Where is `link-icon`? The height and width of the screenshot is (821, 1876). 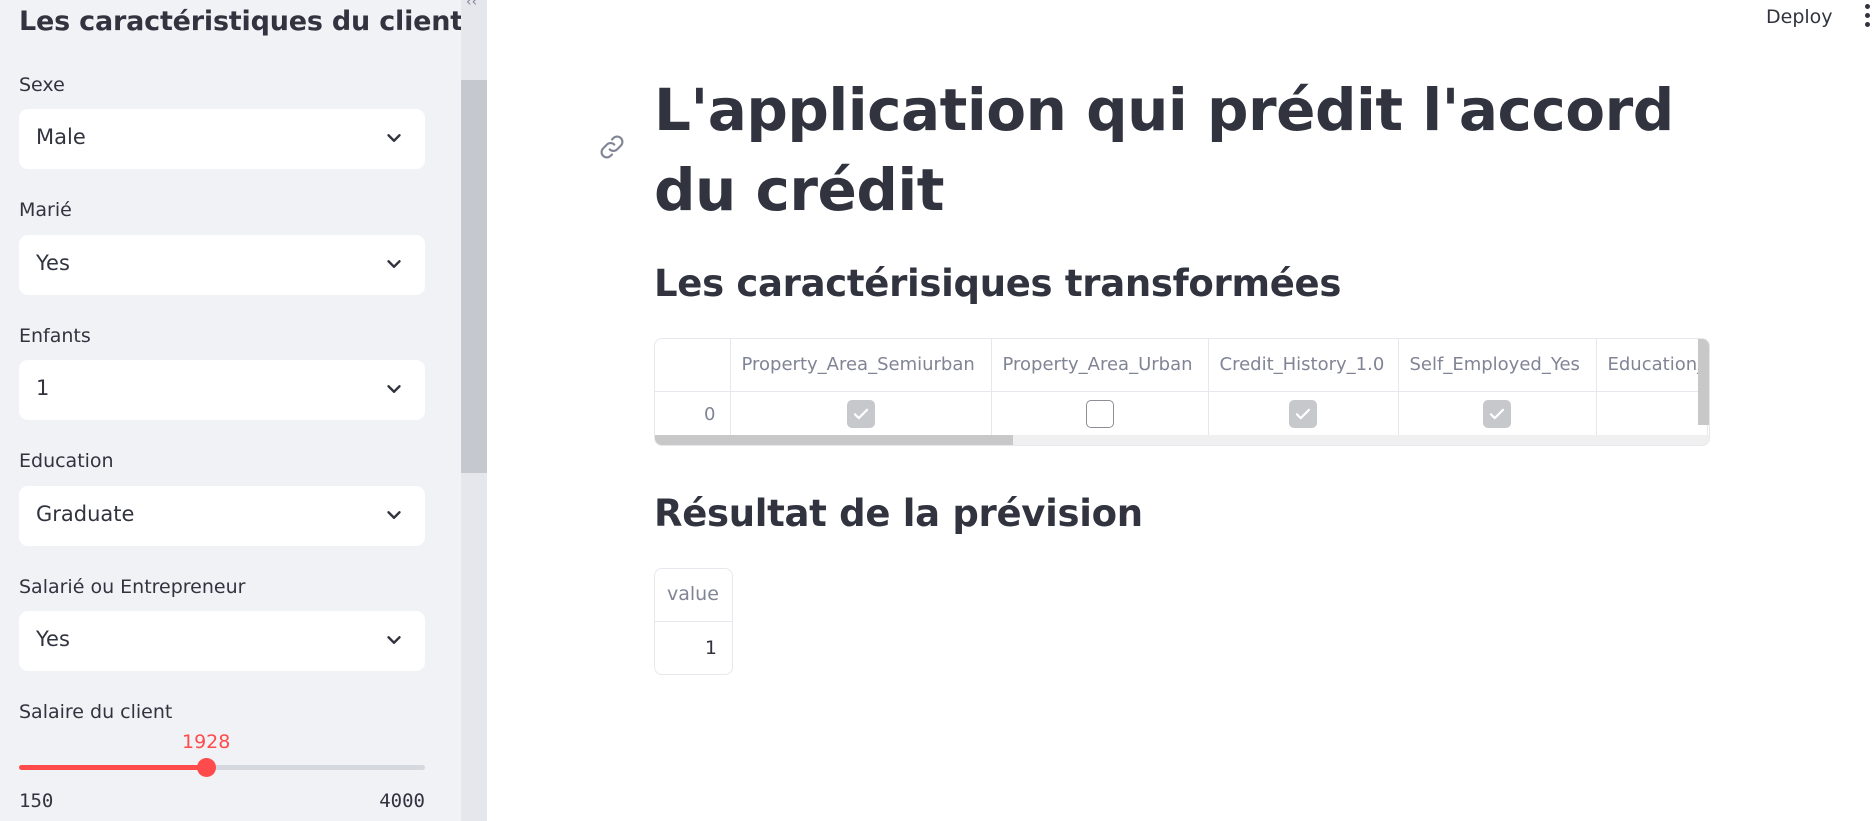 link-icon is located at coordinates (612, 147).